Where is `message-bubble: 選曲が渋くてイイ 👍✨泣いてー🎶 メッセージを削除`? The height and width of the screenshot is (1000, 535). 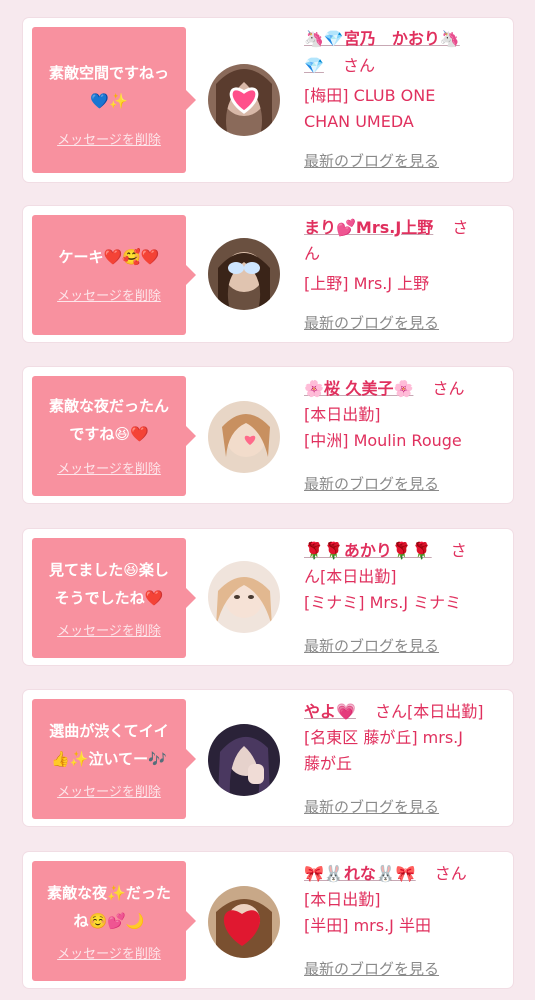 message-bubble: 選曲が渋くてイイ 👍✨泣いてー🎶 メッセージを削除 is located at coordinates (114, 759).